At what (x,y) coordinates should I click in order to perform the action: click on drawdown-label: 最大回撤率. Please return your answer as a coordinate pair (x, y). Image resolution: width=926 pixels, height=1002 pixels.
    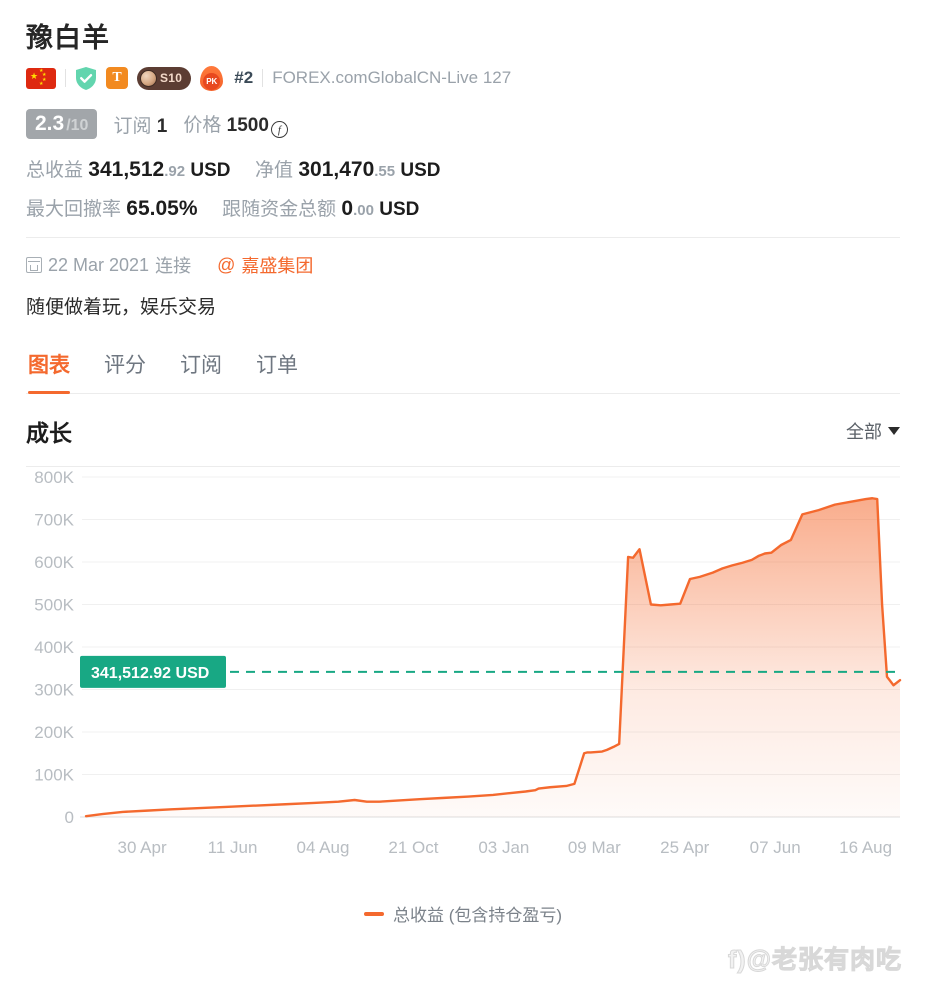
    Looking at the image, I should click on (74, 209).